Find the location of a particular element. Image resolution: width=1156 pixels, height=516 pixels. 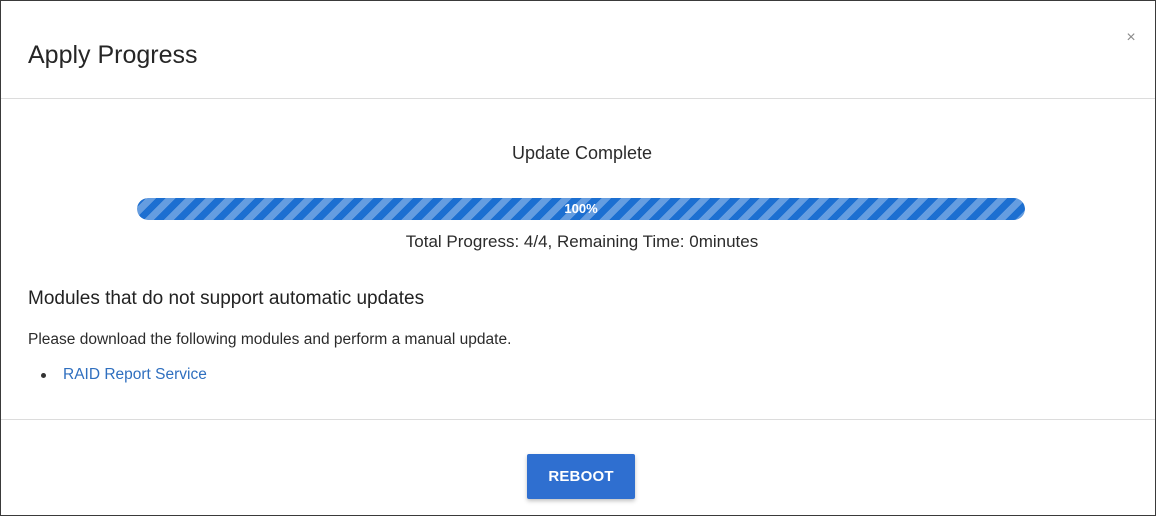

progress-bar: 100% is located at coordinates (581, 209).